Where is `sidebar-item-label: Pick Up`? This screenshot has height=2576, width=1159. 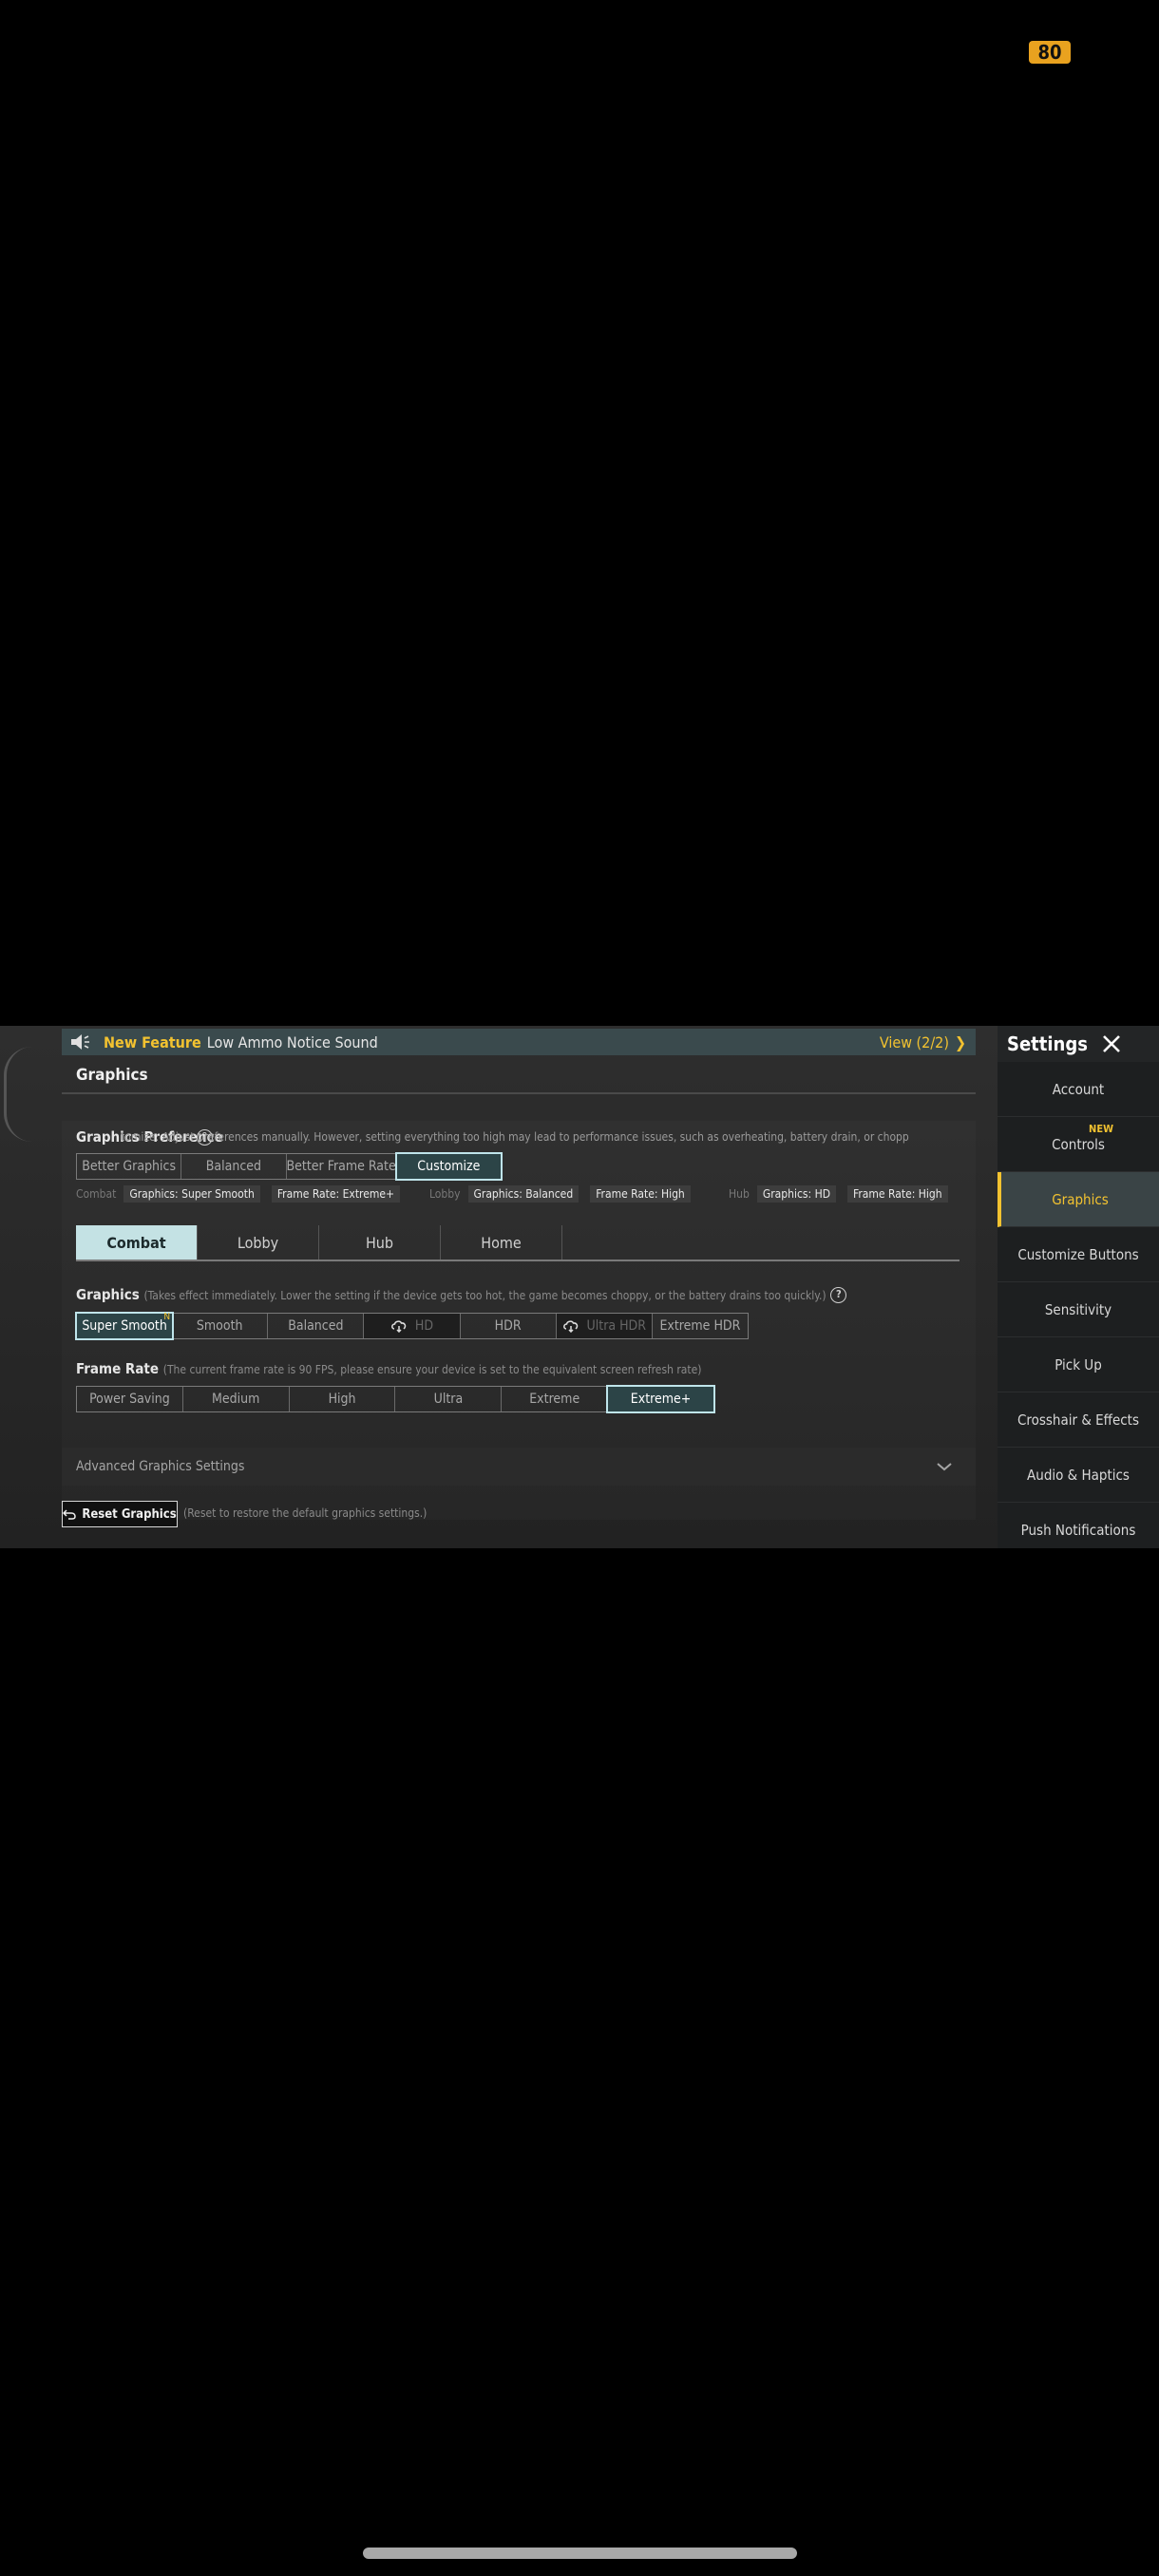 sidebar-item-label: Pick Up is located at coordinates (1078, 1364).